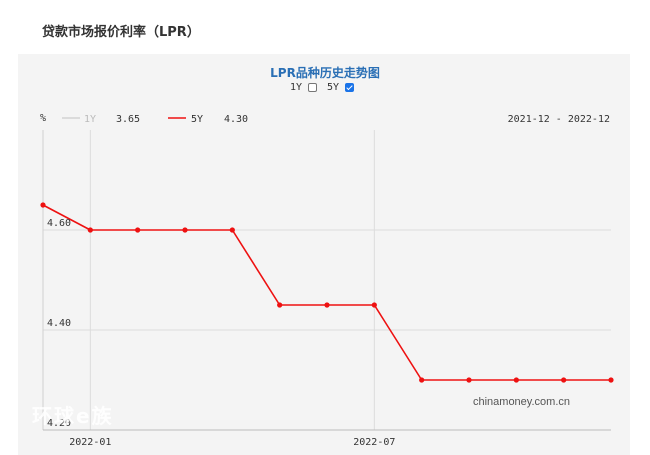 This screenshot has width=650, height=455. Describe the element at coordinates (559, 119) in the screenshot. I see `date-range-label: 2021-12 - 2022-12` at that location.